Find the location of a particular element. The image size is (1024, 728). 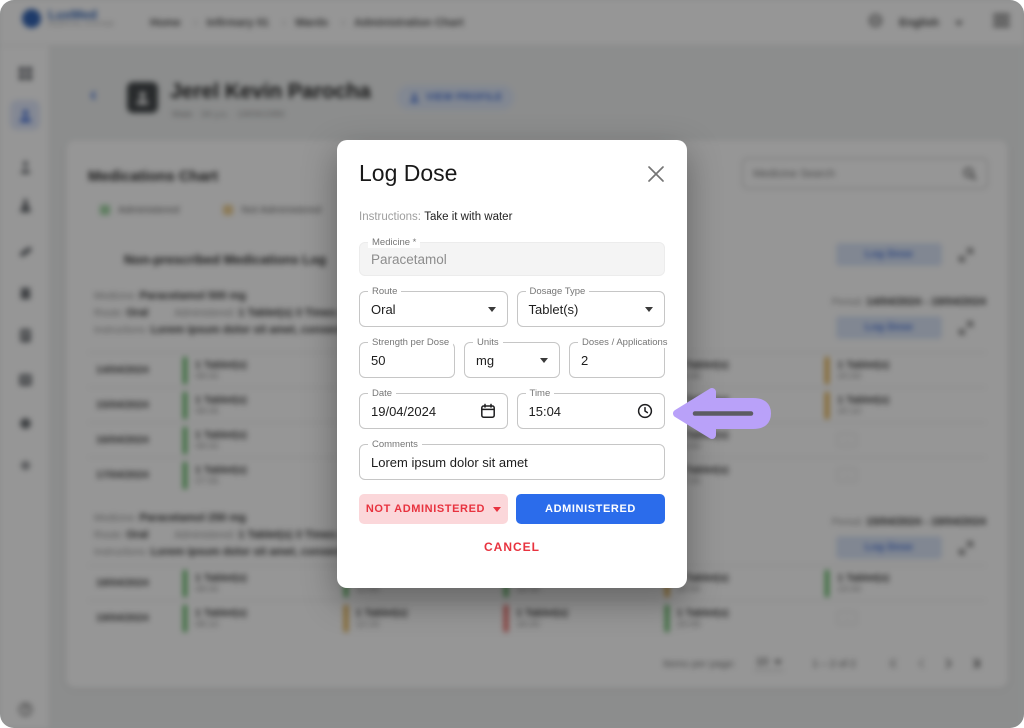

annotation-arrow-left-icon is located at coordinates (722, 413).